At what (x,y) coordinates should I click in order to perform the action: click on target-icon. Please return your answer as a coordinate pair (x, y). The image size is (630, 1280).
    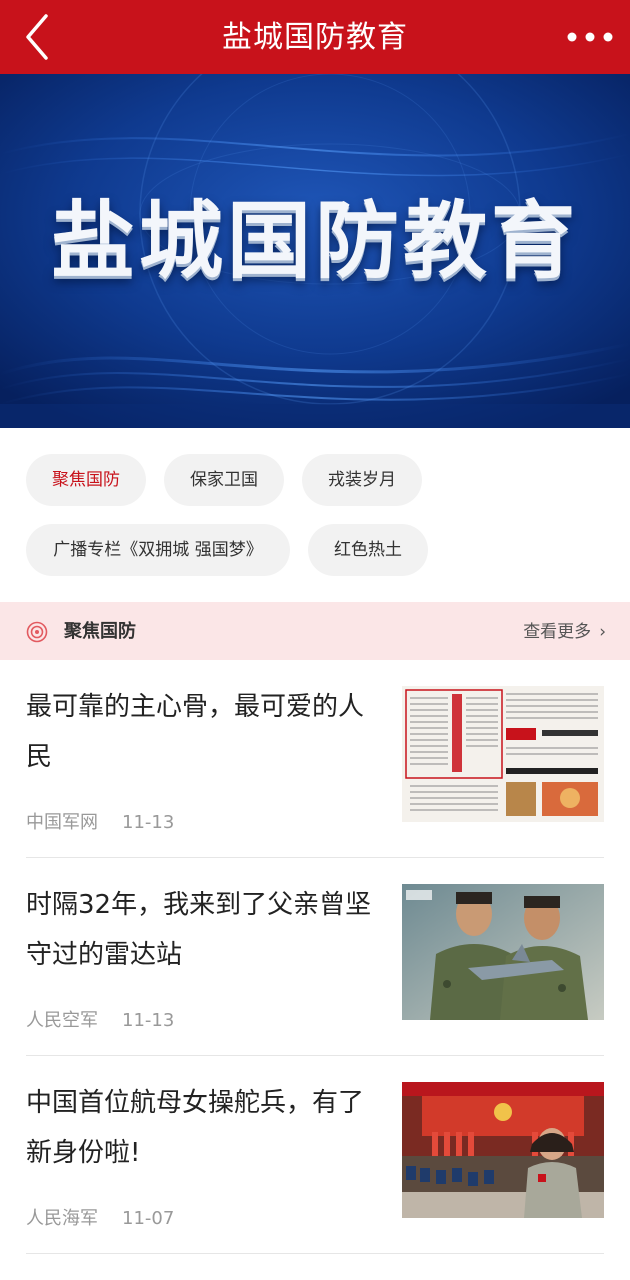
    Looking at the image, I should click on (37, 632).